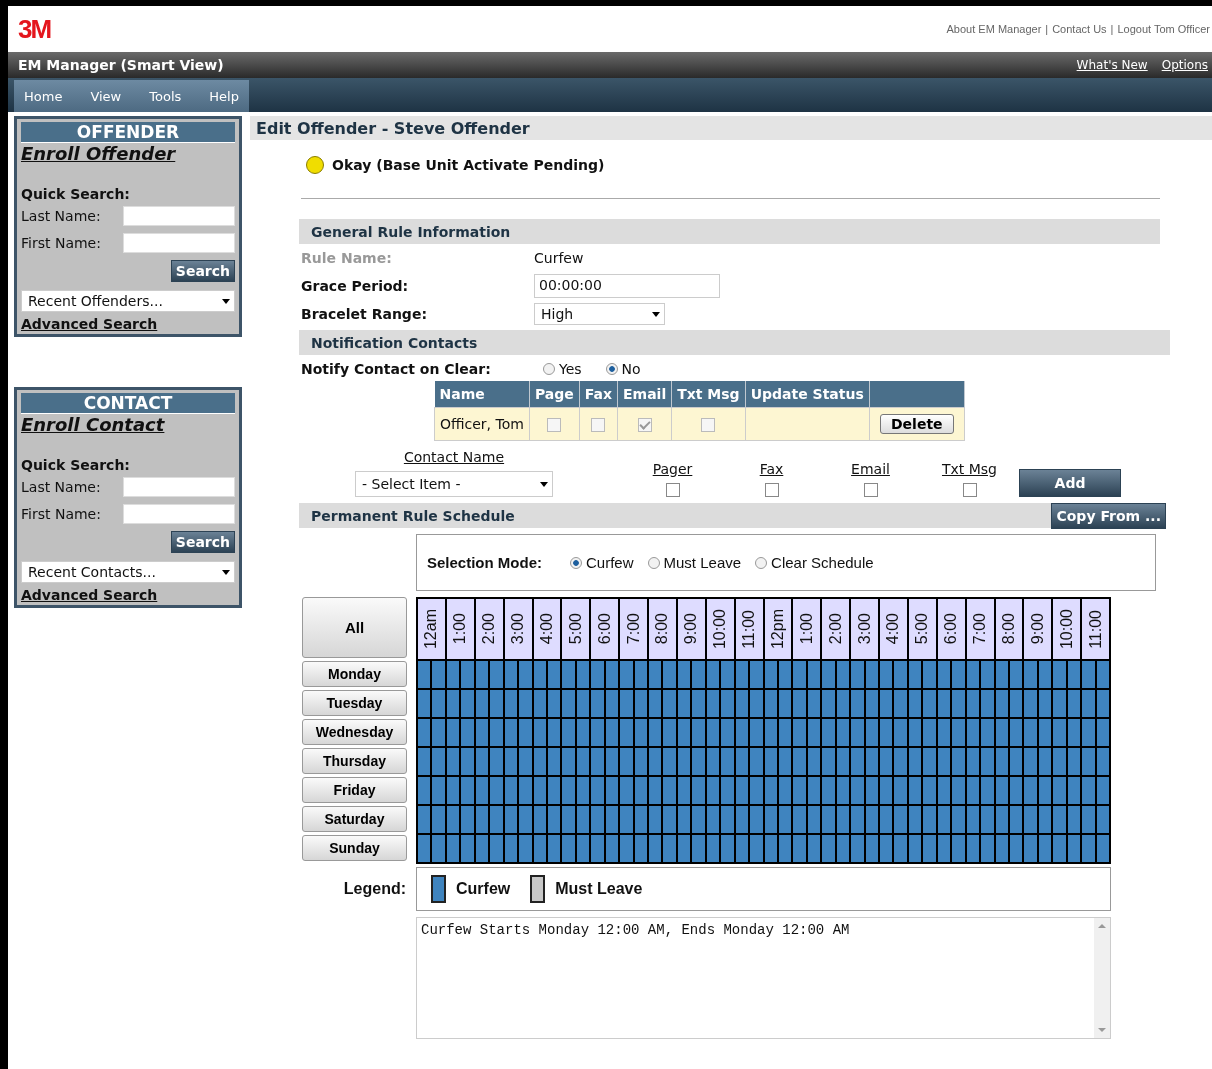 The image size is (1212, 1069). Describe the element at coordinates (128, 153) in the screenshot. I see `enroll-link: Enroll Offender` at that location.